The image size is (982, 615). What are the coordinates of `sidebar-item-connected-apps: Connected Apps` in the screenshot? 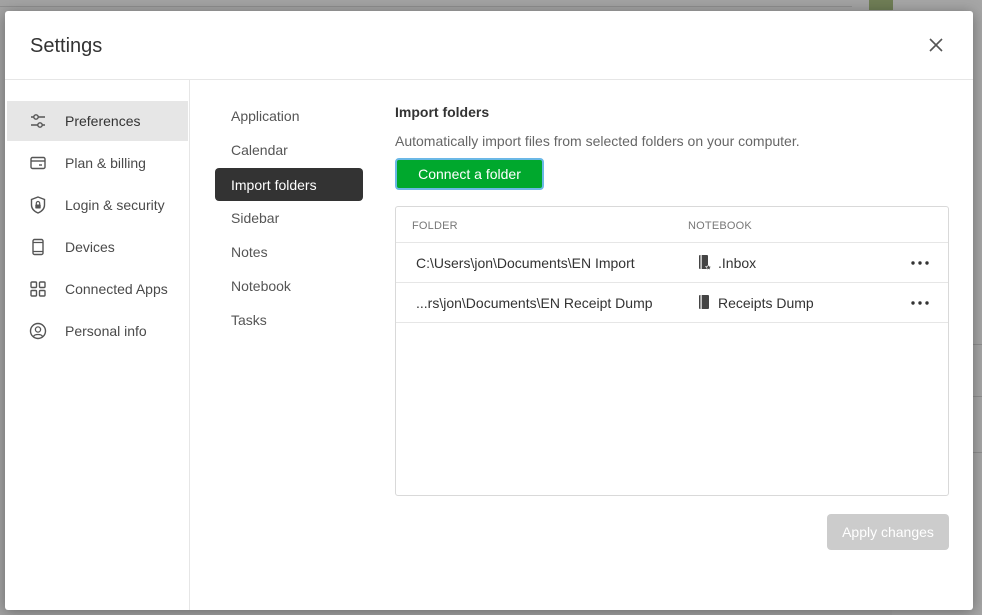 It's located at (97, 289).